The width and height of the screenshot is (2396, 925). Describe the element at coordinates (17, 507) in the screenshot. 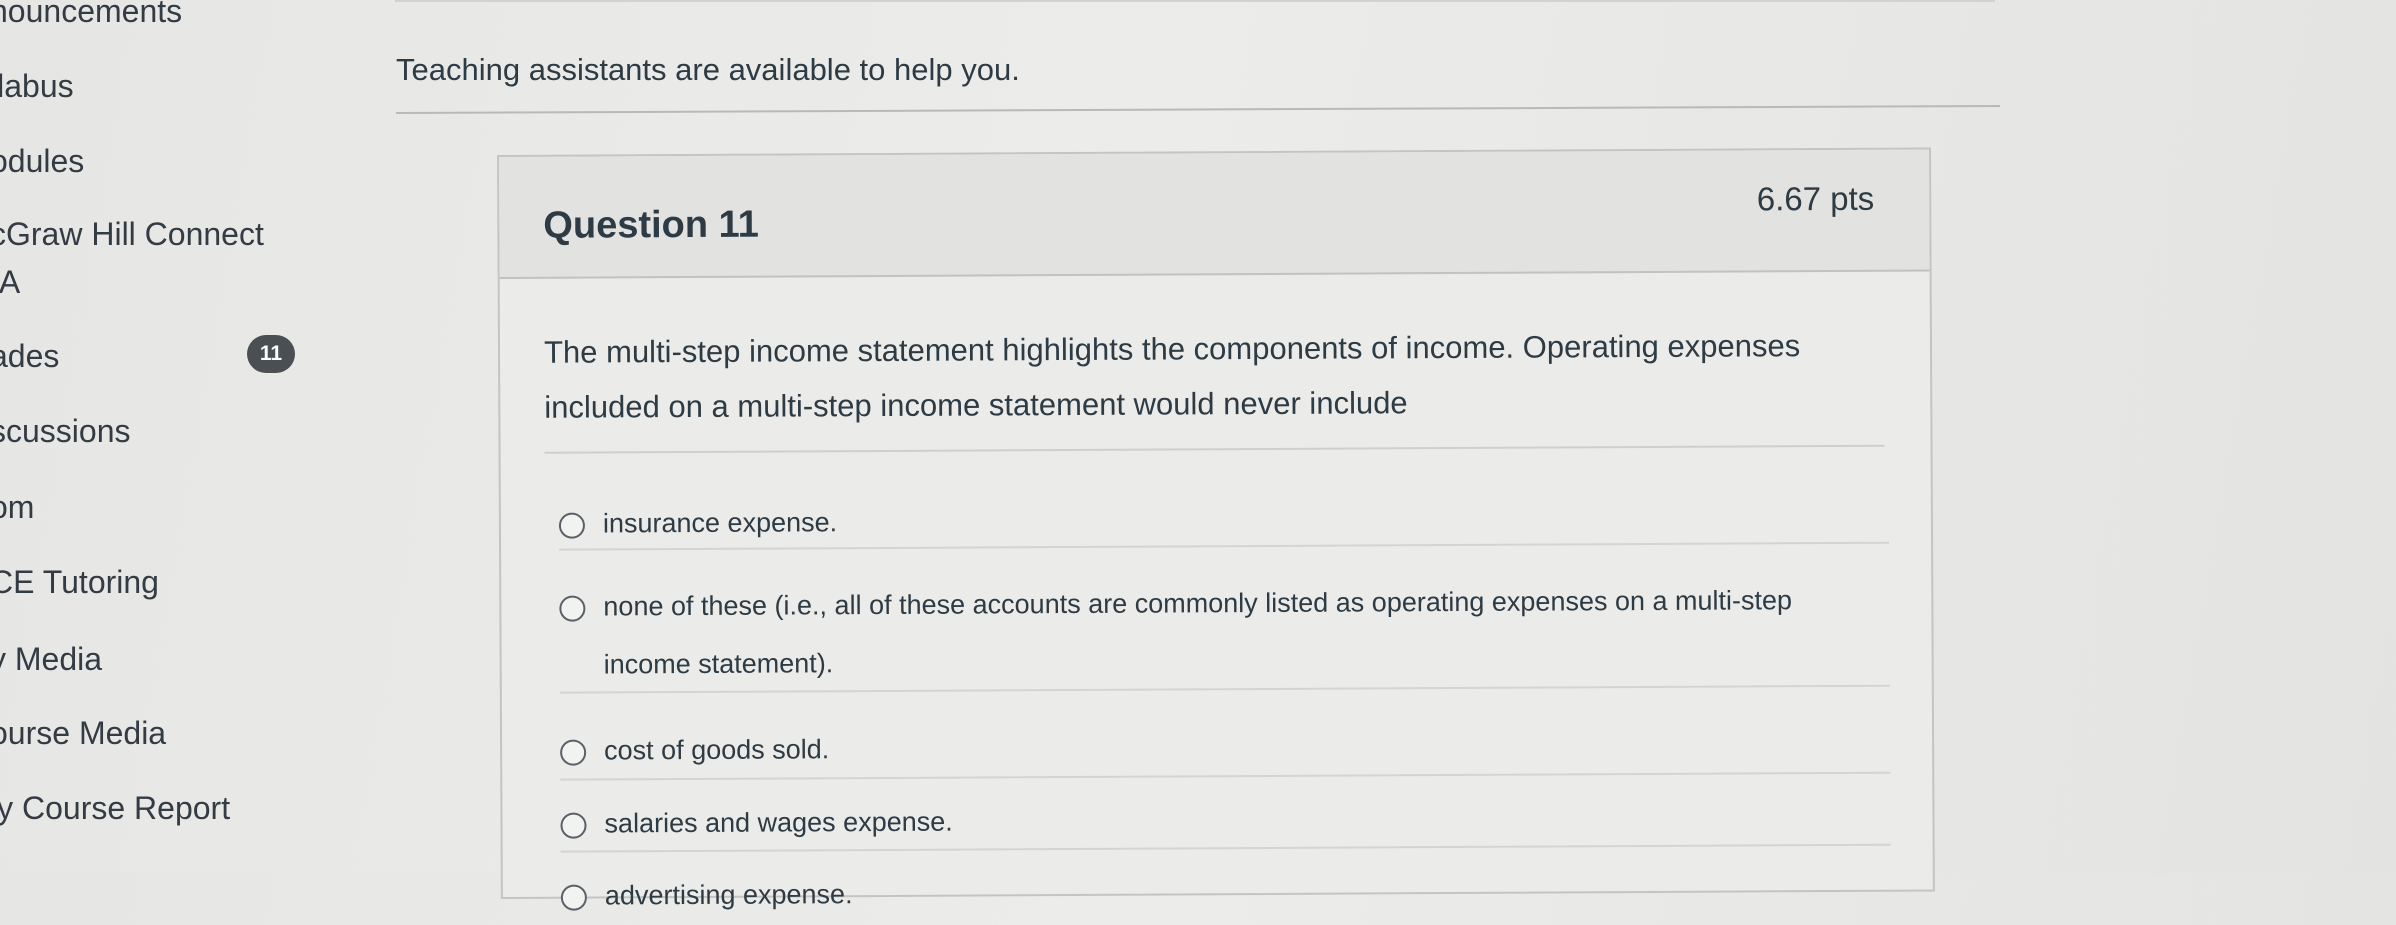

I see `nav-zoom: om` at that location.